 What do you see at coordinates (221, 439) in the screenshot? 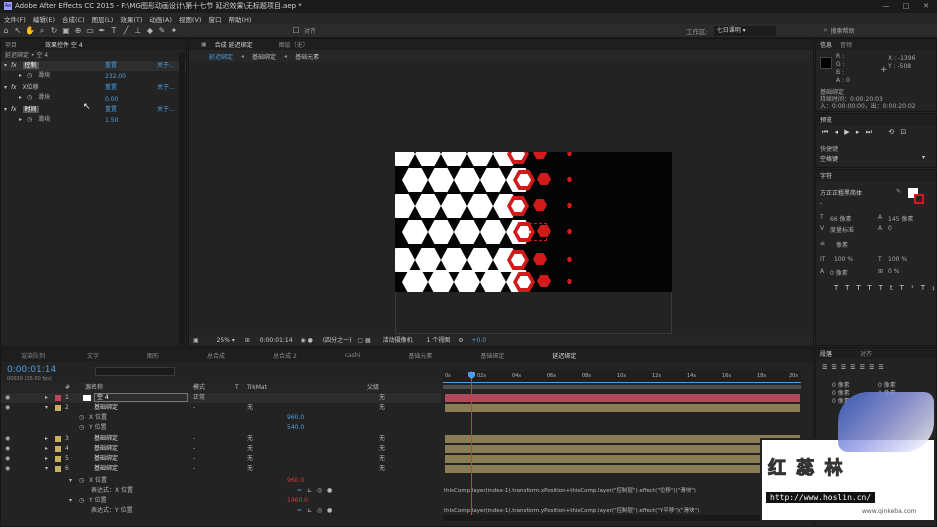
I see `layer-row: ◉ ▸ 3 基础绑定 - 无 无` at bounding box center [221, 439].